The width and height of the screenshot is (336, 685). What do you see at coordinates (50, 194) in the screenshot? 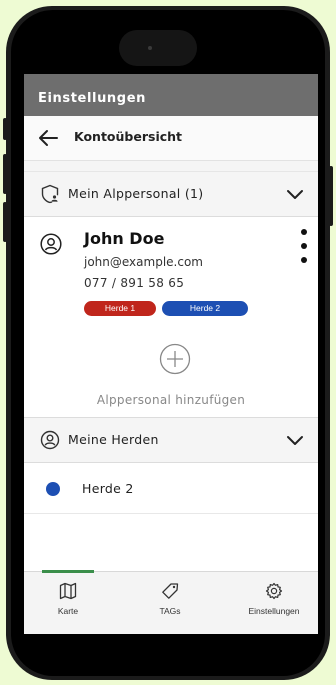
I see `user-shield-icon` at bounding box center [50, 194].